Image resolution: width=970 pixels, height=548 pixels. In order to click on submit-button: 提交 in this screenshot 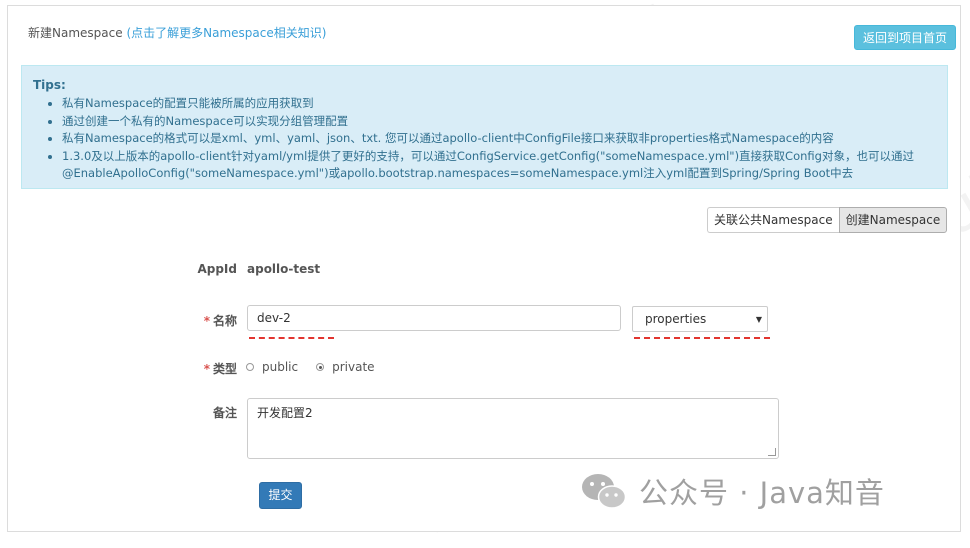, I will do `click(280, 495)`.